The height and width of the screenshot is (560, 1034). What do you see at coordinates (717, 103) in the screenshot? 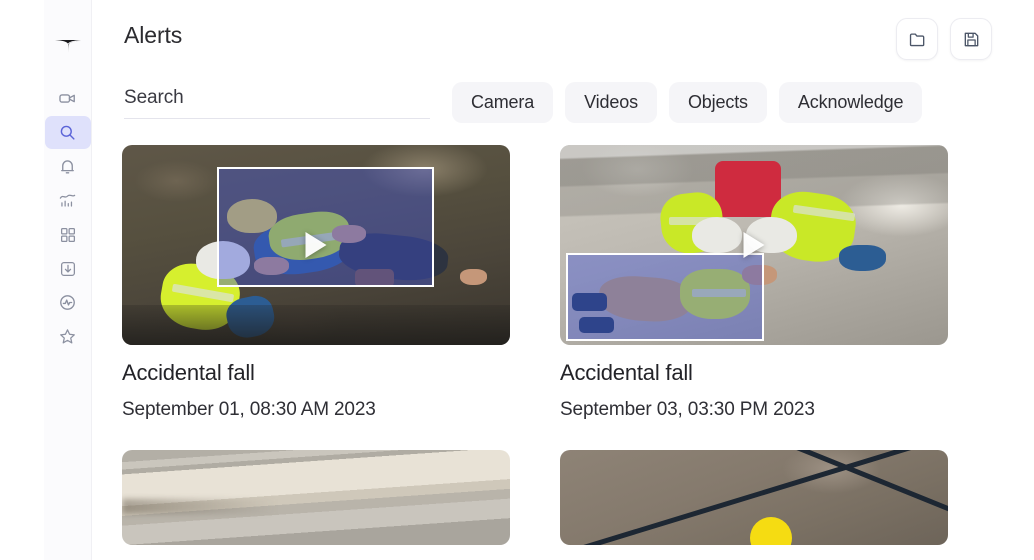
I see `filter-chip-objects: Objects` at bounding box center [717, 103].